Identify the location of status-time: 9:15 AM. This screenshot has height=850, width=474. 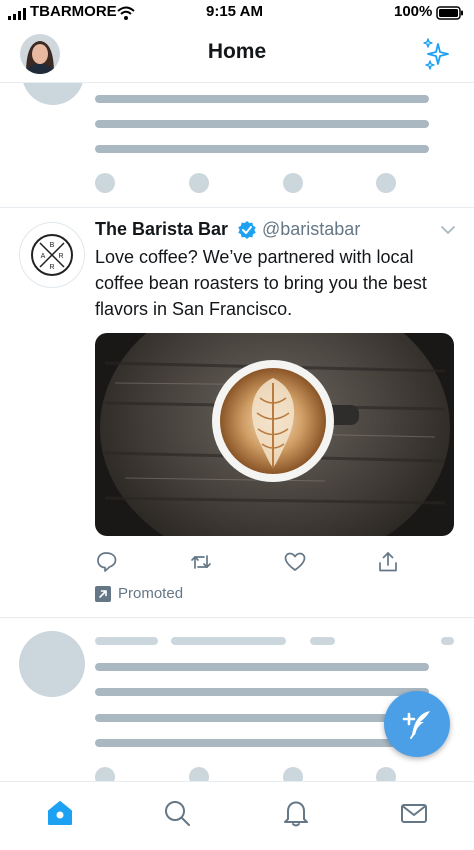
(234, 11).